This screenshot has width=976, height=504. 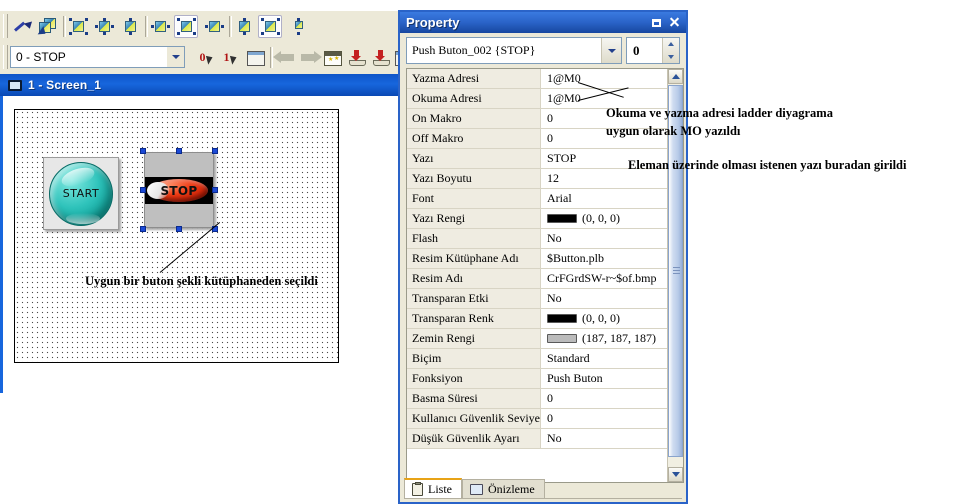 What do you see at coordinates (605, 78) in the screenshot?
I see `property-row-value: 1@M0` at bounding box center [605, 78].